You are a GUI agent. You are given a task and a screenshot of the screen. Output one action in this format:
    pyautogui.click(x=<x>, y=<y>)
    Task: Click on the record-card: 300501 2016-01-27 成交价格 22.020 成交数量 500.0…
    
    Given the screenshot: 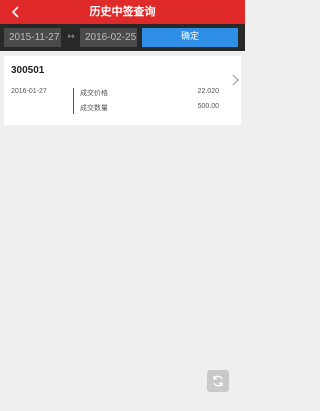 What is the action you would take?
    pyautogui.click(x=122, y=90)
    